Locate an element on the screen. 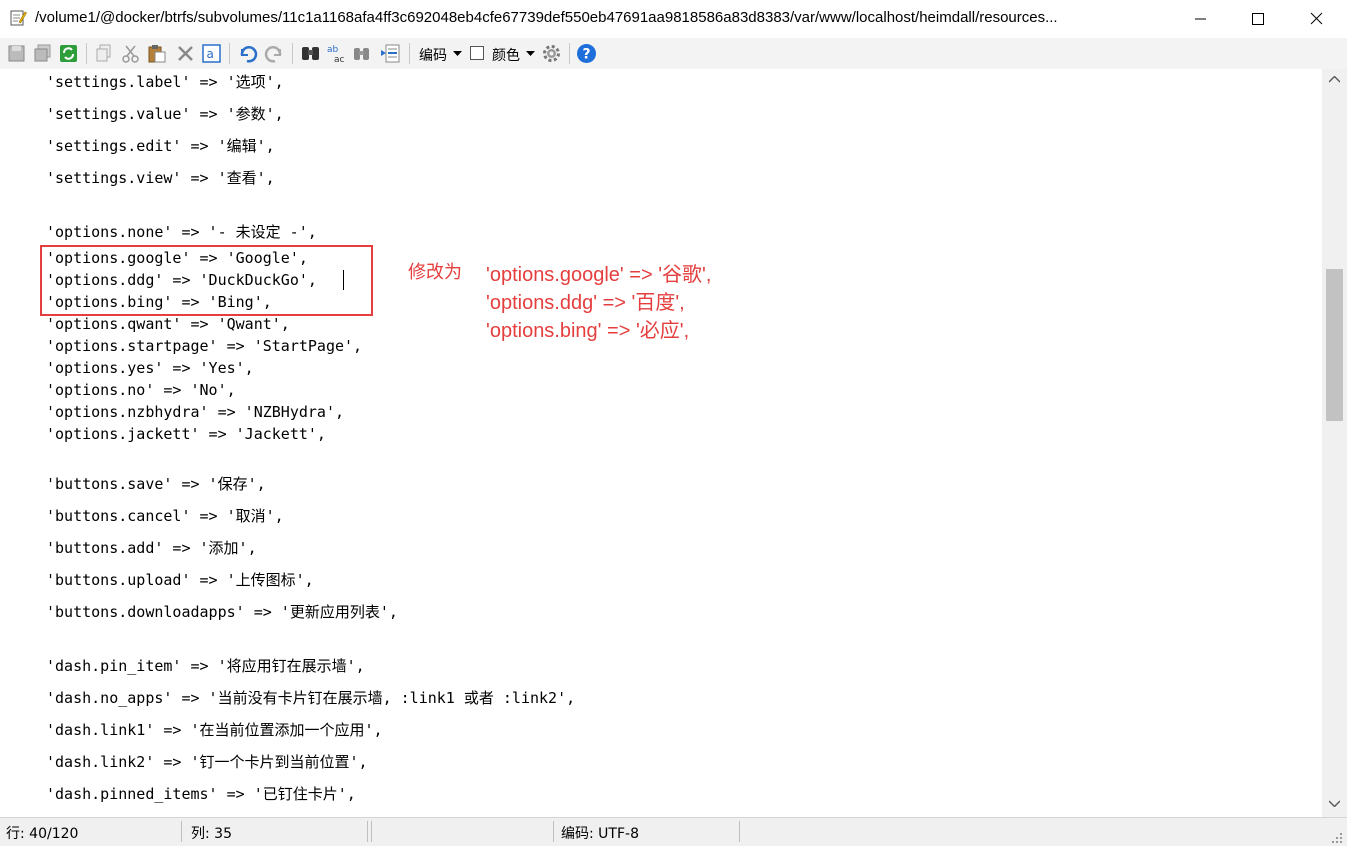 This screenshot has height=846, width=1347. close-icon is located at coordinates (1316, 18).